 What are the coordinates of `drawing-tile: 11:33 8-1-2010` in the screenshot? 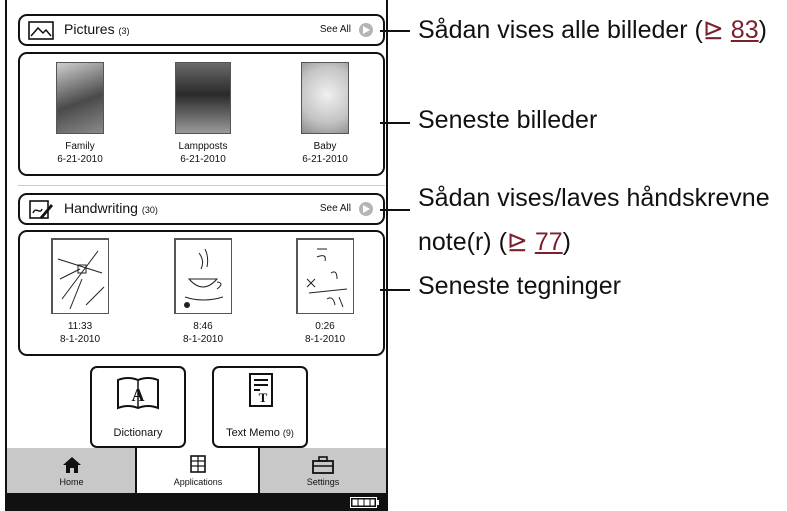 It's located at (80, 292).